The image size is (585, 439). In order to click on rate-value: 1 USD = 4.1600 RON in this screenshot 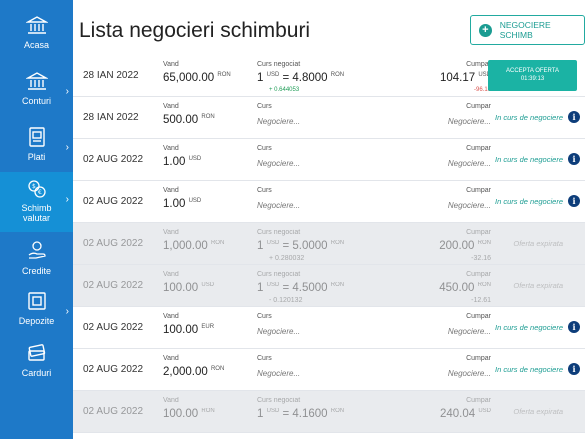, I will do `click(301, 414)`.